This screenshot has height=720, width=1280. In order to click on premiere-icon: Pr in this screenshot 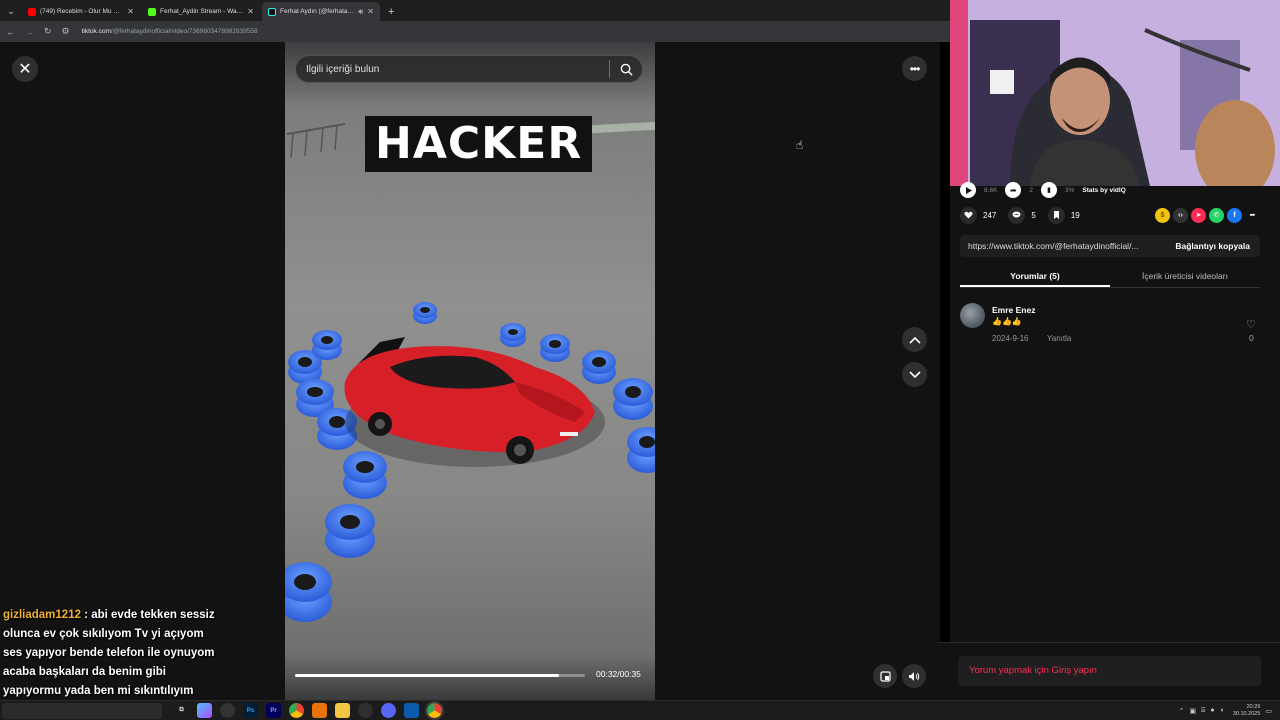, I will do `click(273, 710)`.